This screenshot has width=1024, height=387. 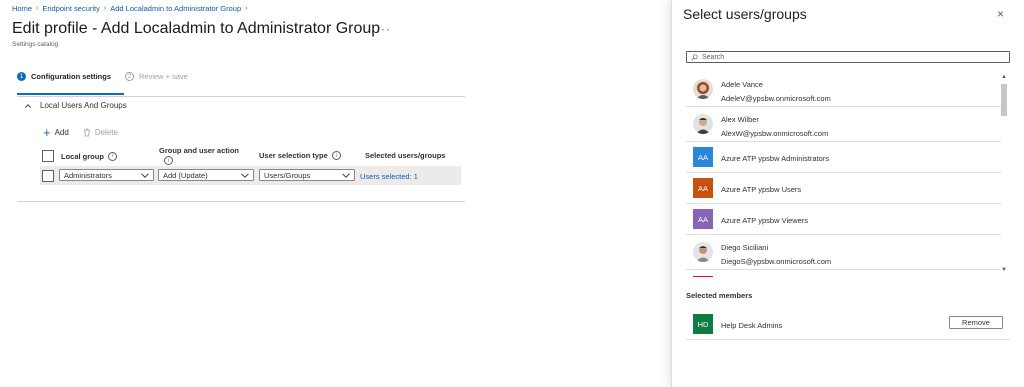 I want to click on delete-button: Delete, so click(x=100, y=132).